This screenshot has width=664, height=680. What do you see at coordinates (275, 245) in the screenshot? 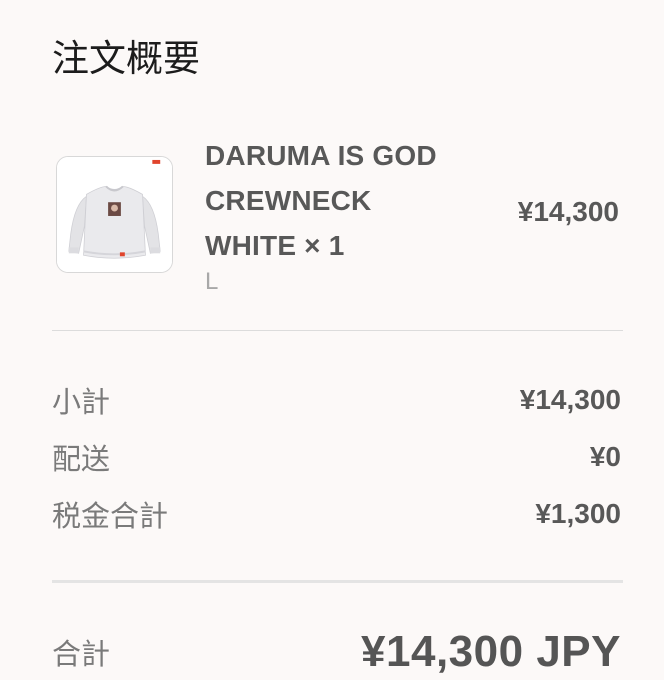
I see `product-name-line-3: WHITE × 1` at bounding box center [275, 245].